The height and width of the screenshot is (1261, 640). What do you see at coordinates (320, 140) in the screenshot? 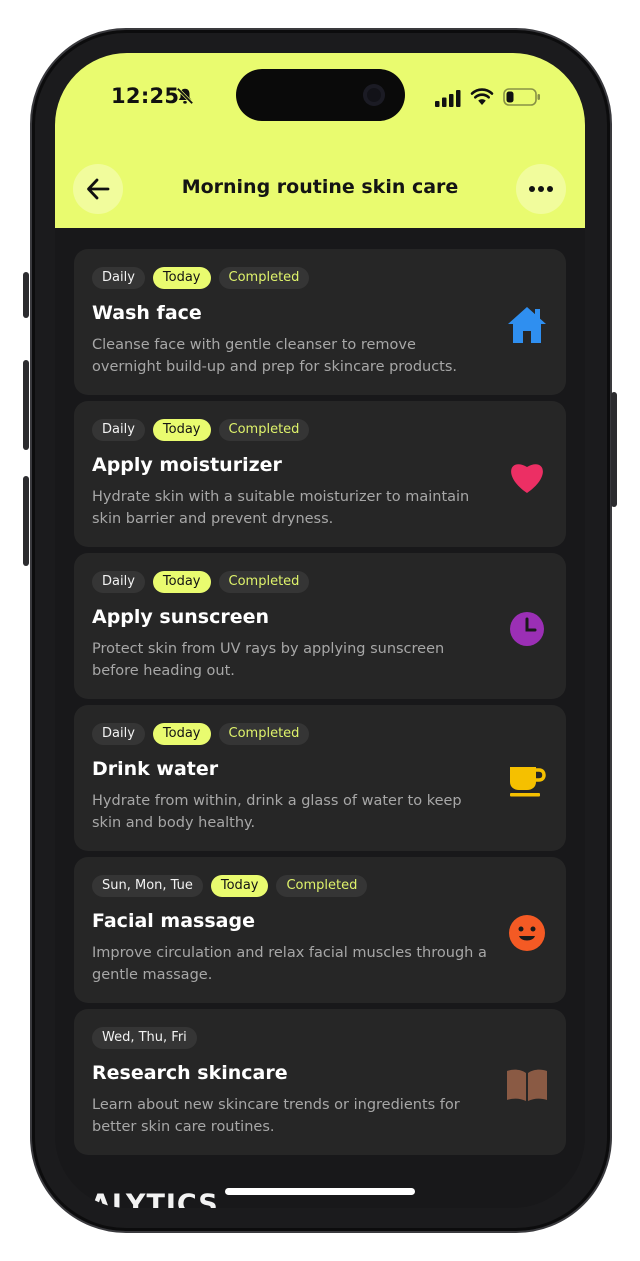
I see `header-bar: 12:25 Morning routine skin care` at bounding box center [320, 140].